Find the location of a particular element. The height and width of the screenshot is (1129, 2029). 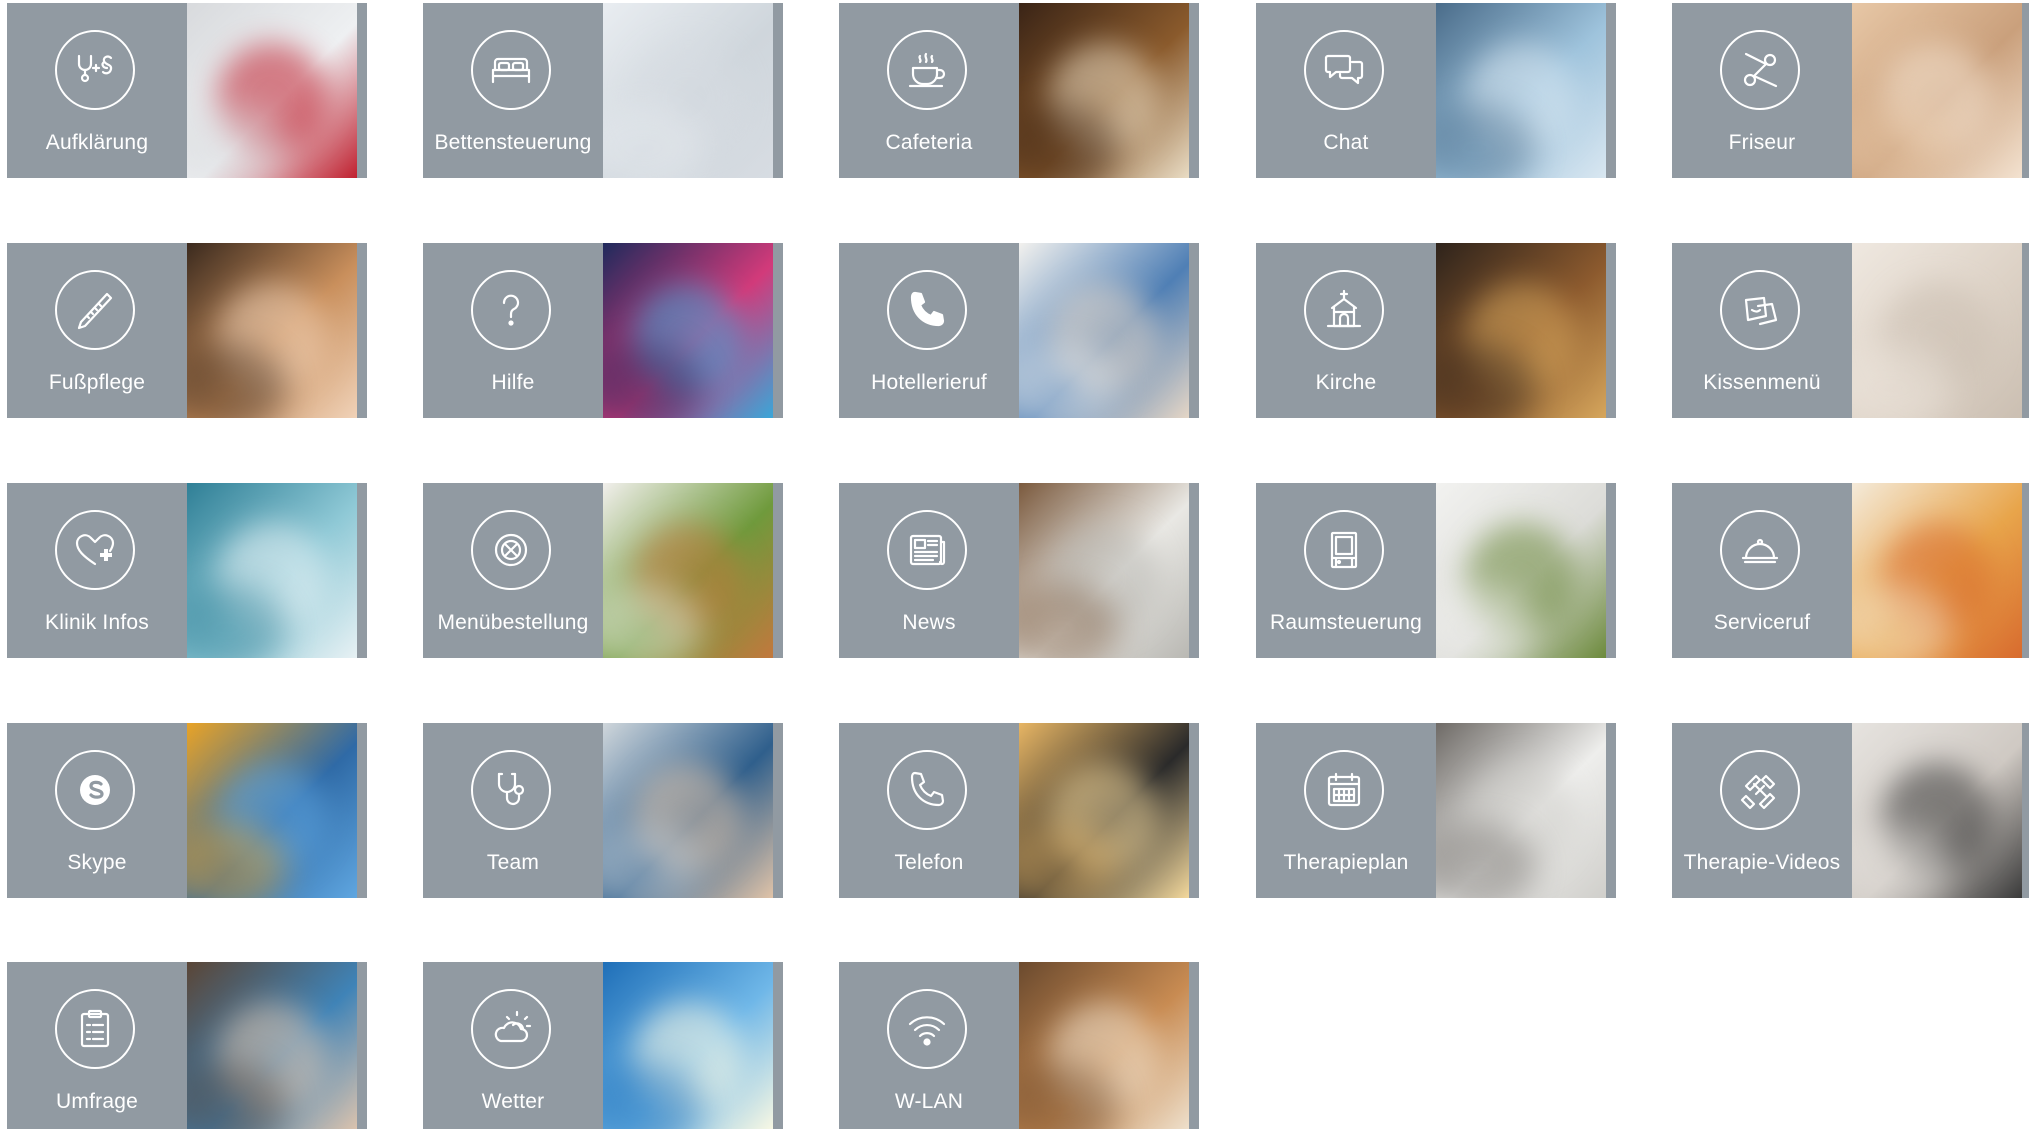

tile-skype: Skype is located at coordinates (187, 810).